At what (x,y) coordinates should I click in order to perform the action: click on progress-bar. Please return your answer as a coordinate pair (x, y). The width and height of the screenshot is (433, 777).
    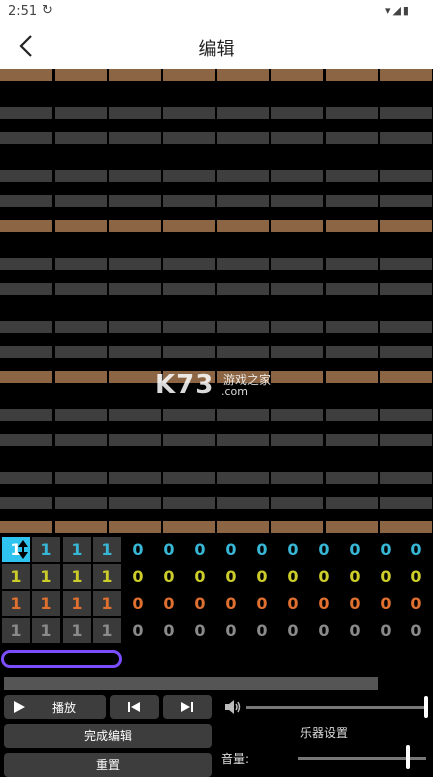
    Looking at the image, I should click on (191, 683).